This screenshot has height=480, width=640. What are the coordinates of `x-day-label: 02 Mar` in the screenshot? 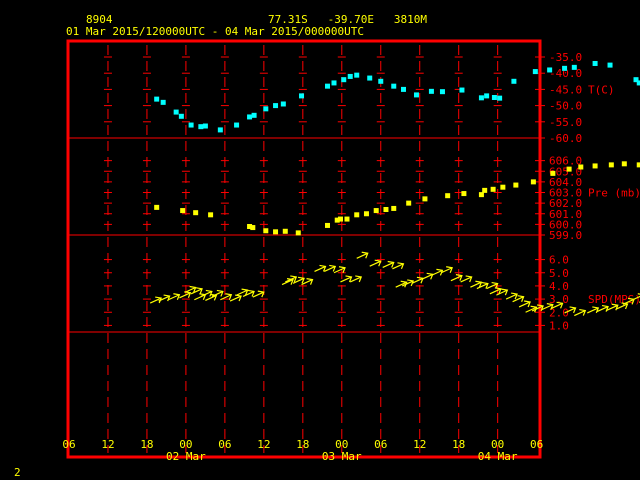 It's located at (186, 456).